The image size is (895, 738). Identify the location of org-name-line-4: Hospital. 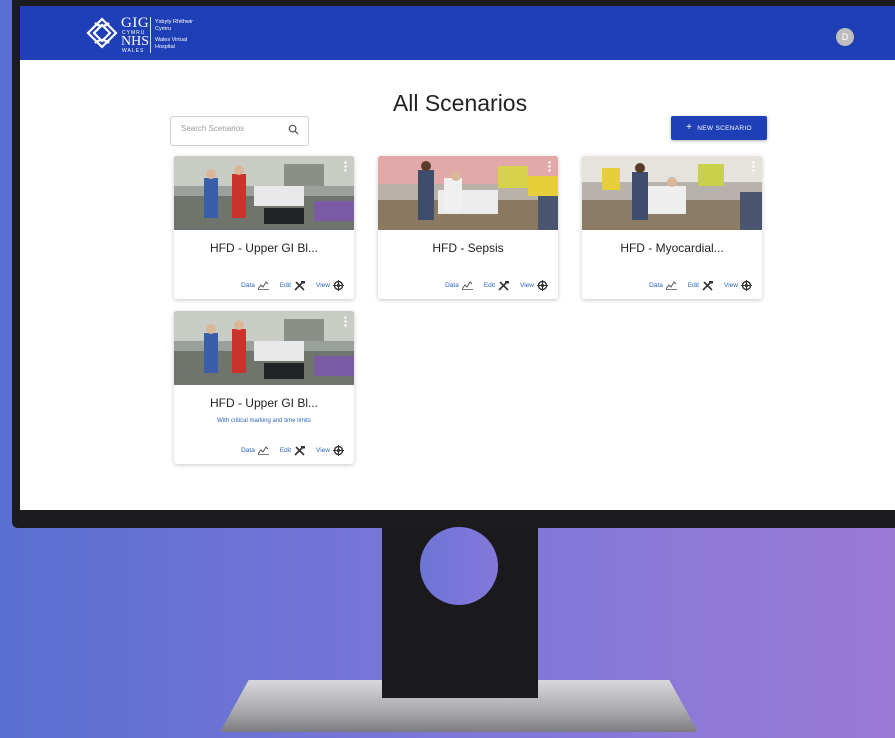
(165, 47).